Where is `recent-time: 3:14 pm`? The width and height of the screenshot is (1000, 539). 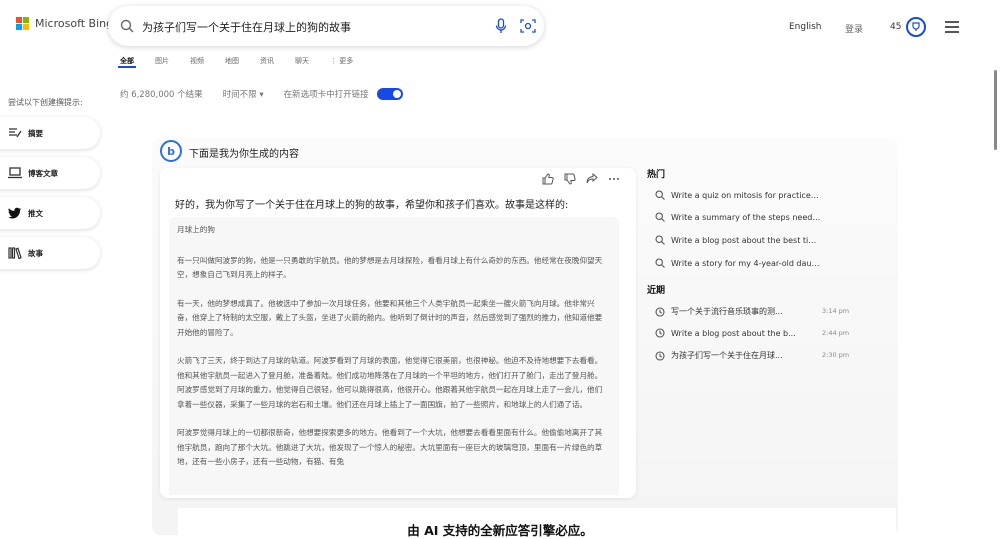 recent-time: 3:14 pm is located at coordinates (836, 311).